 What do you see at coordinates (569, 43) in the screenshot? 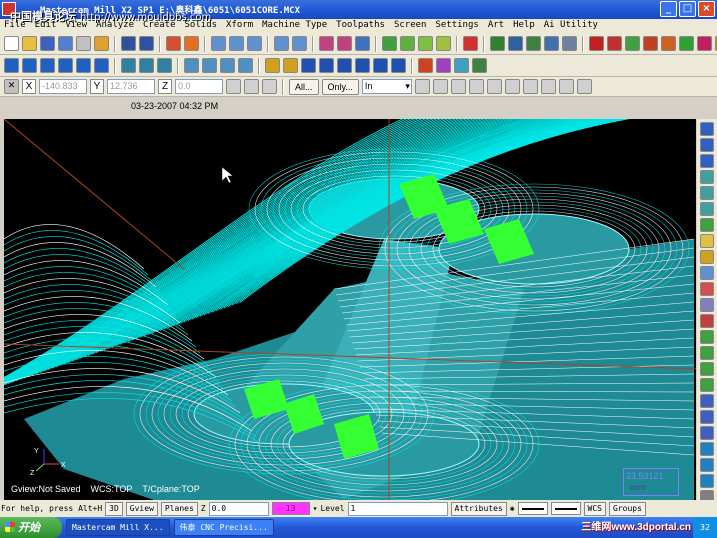
I see `calc-icon` at bounding box center [569, 43].